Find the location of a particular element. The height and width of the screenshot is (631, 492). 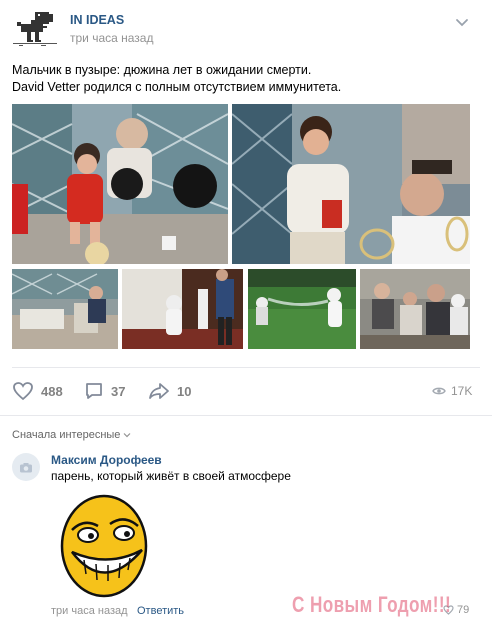

camera-icon is located at coordinates (26, 467).